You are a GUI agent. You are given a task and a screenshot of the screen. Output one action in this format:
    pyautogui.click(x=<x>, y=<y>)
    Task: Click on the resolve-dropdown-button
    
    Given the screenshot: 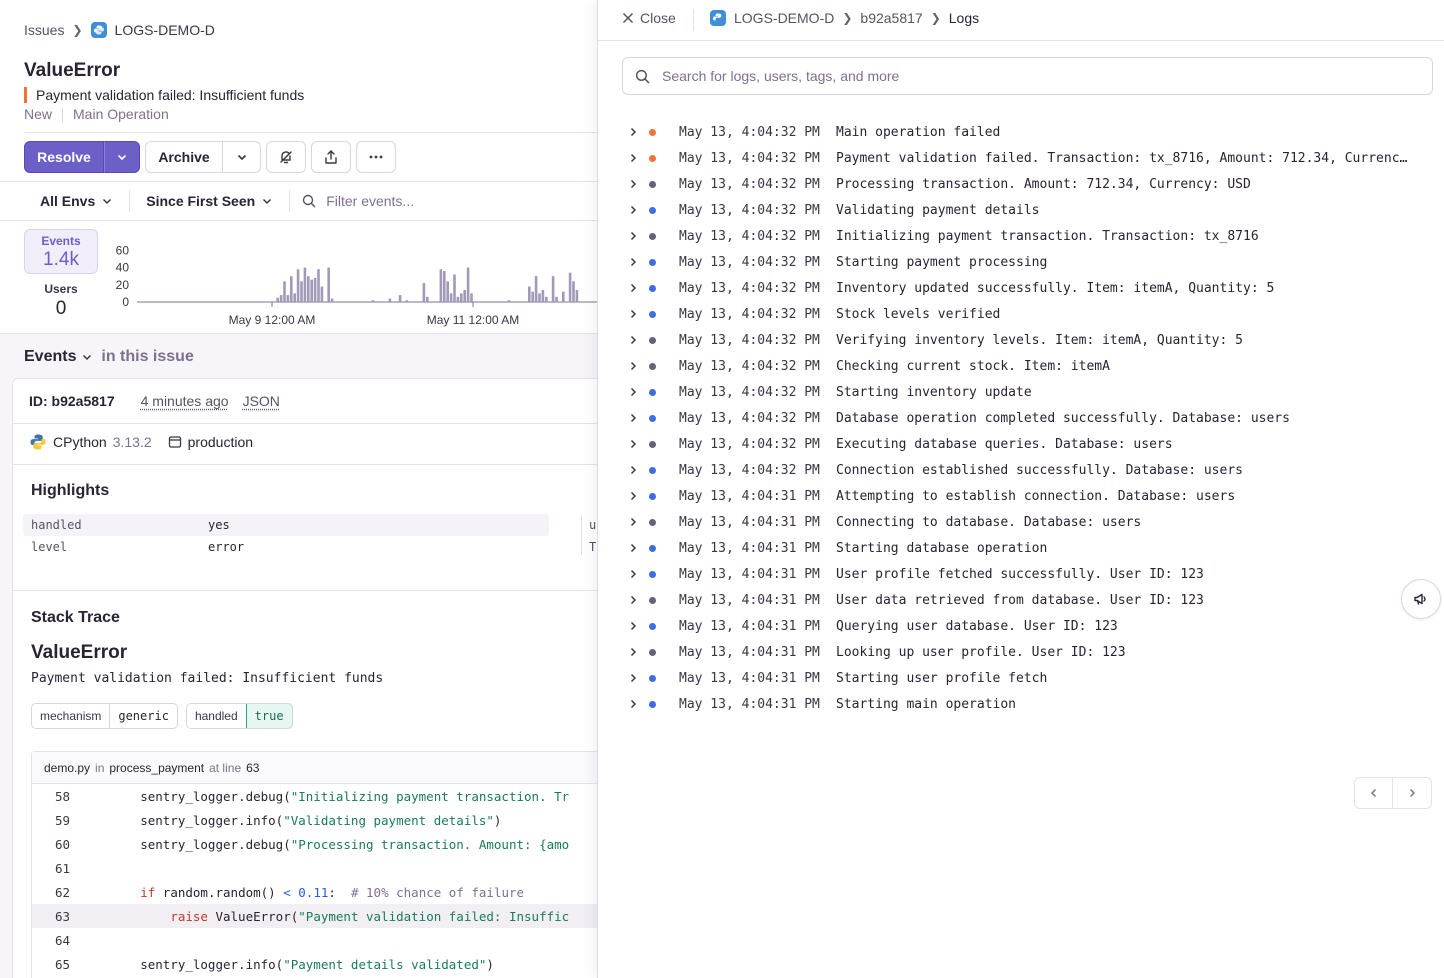 What is the action you would take?
    pyautogui.click(x=122, y=157)
    